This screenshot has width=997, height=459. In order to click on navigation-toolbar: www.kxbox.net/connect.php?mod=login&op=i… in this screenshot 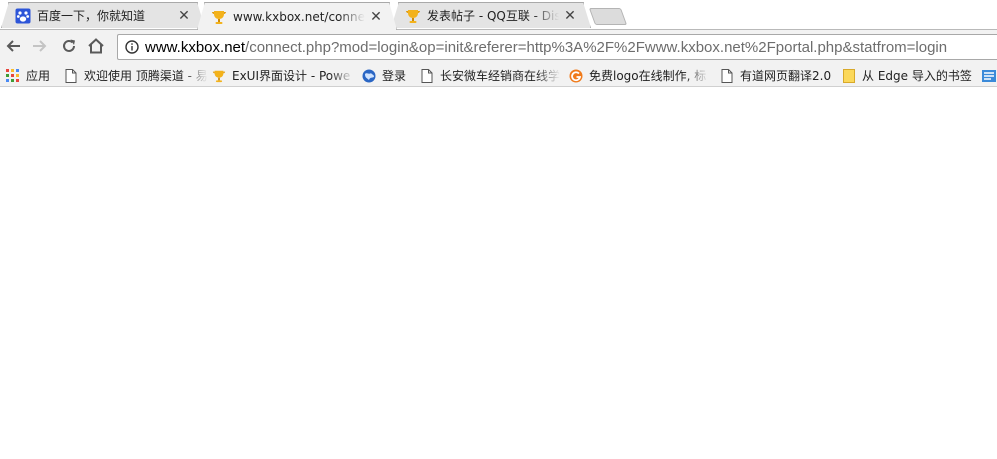, I will do `click(498, 46)`.